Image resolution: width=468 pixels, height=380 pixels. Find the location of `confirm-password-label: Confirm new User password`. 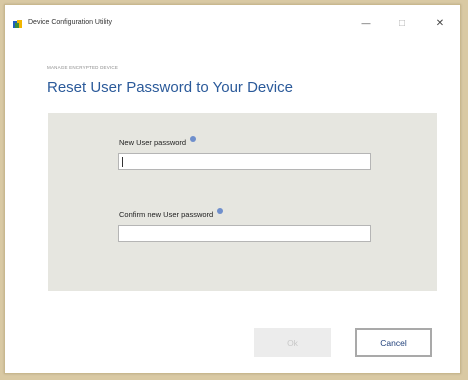

confirm-password-label: Confirm new User password is located at coordinates (166, 214).